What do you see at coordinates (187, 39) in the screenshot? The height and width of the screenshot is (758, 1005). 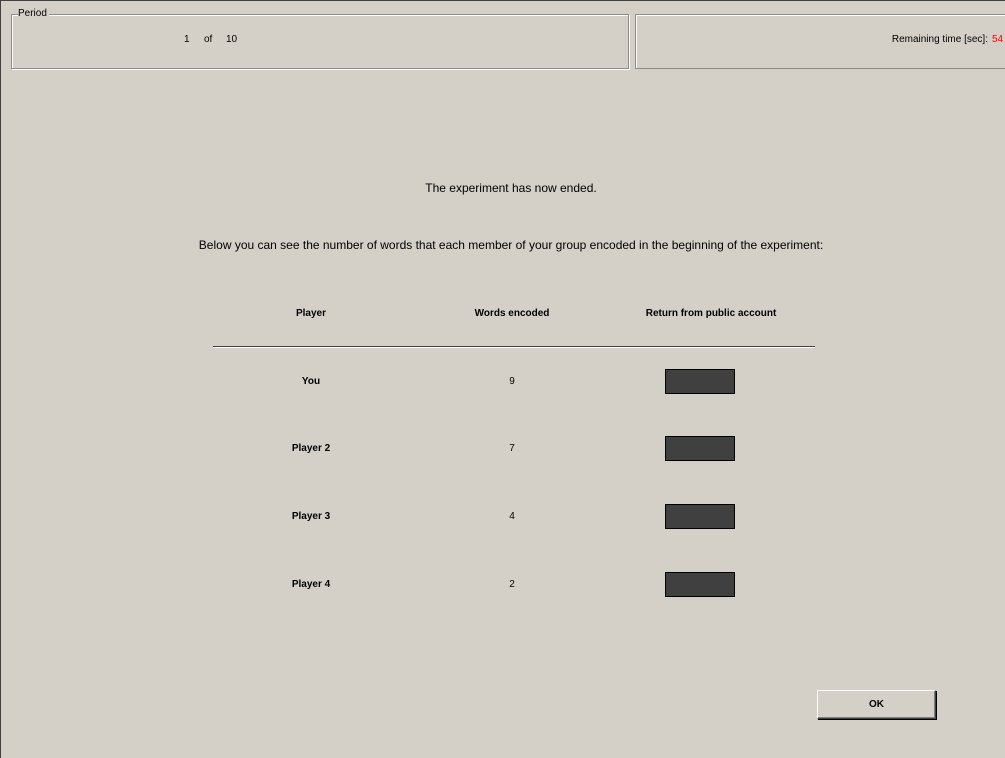 I see `period-current: 1` at bounding box center [187, 39].